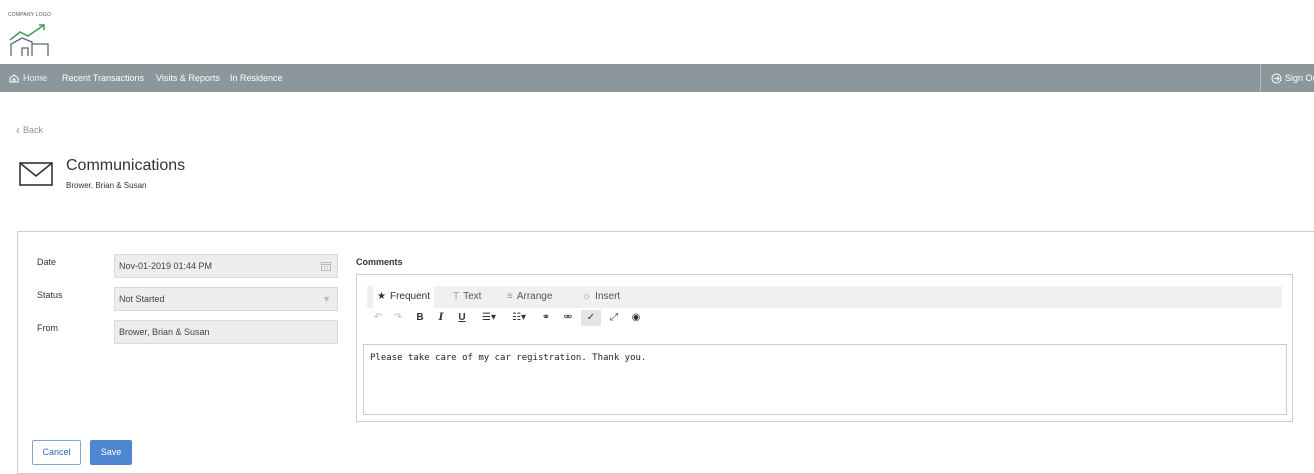 Image resolution: width=1314 pixels, height=474 pixels. I want to click on dropdown-arrow-icon: ▼, so click(326, 299).